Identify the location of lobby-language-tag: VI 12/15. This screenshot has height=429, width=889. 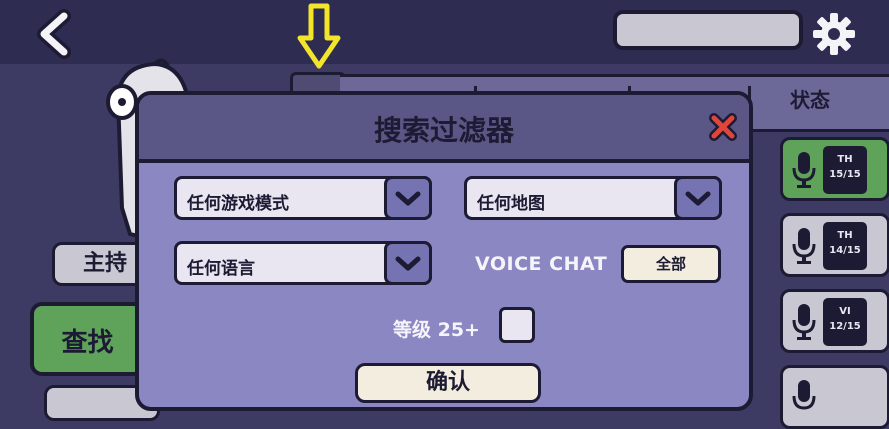
(845, 322).